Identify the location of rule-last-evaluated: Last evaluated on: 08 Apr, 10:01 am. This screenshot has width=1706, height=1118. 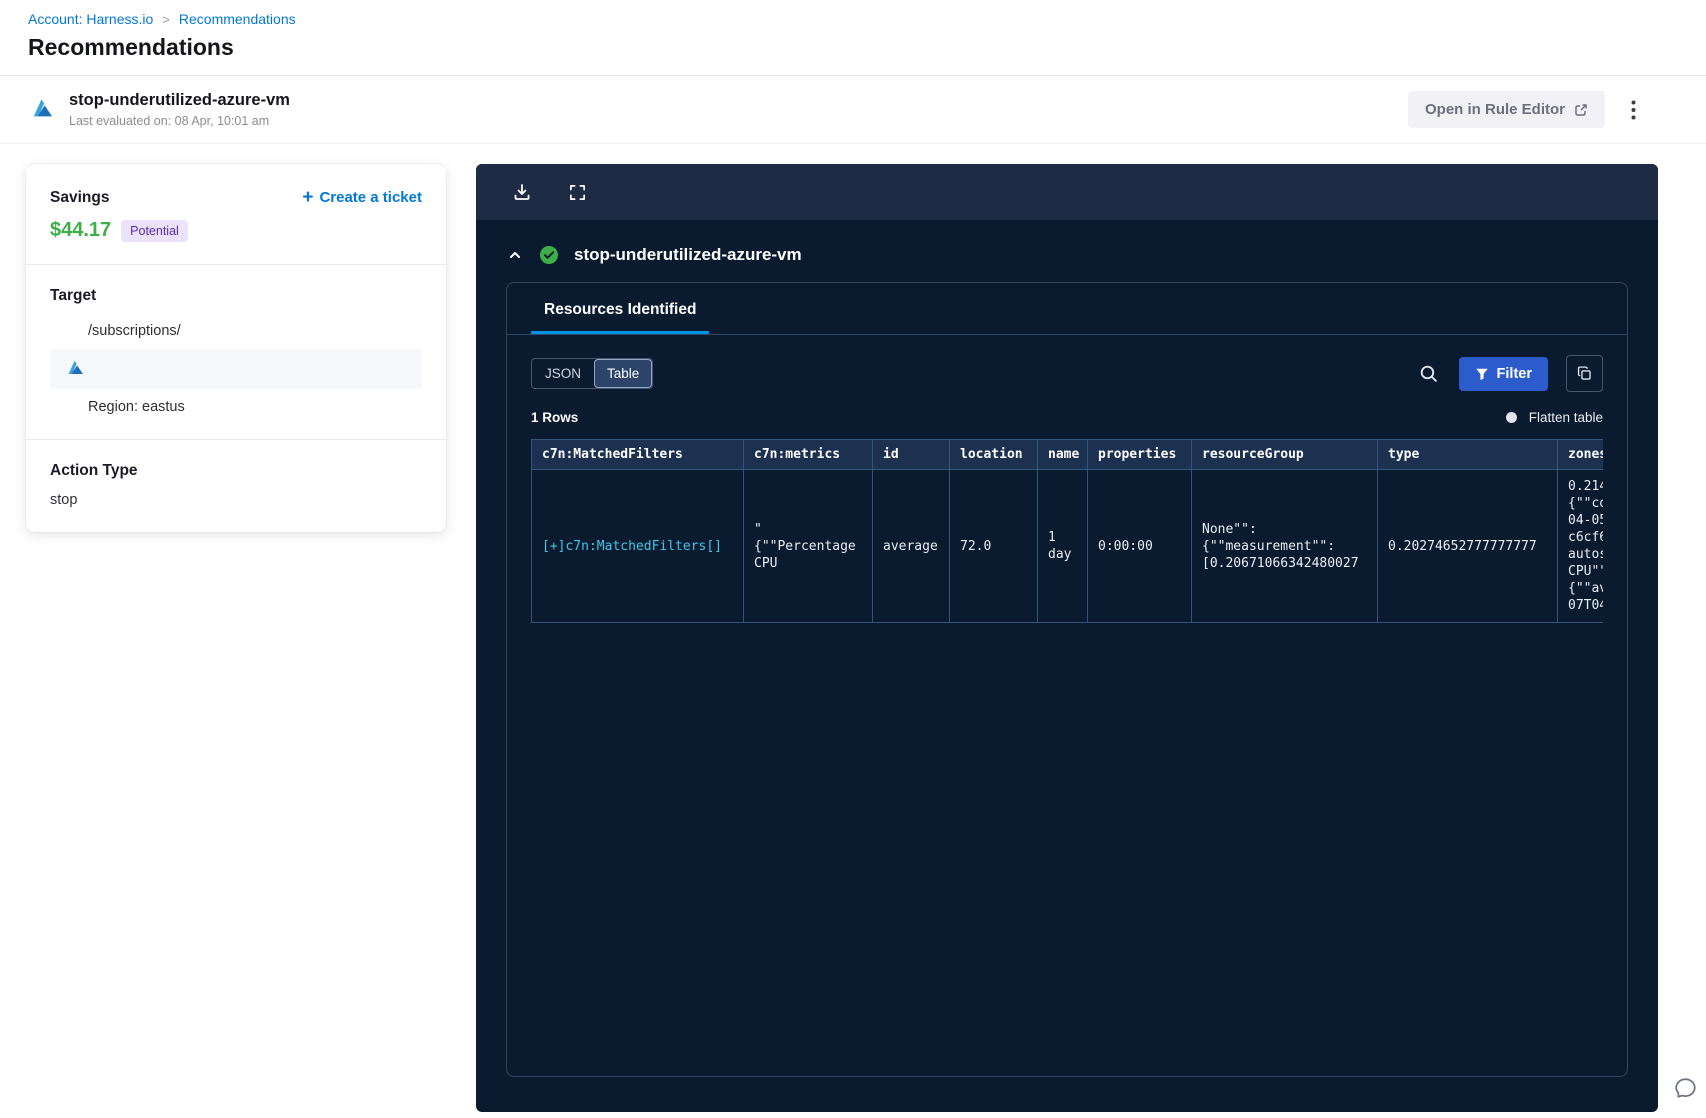
(169, 121).